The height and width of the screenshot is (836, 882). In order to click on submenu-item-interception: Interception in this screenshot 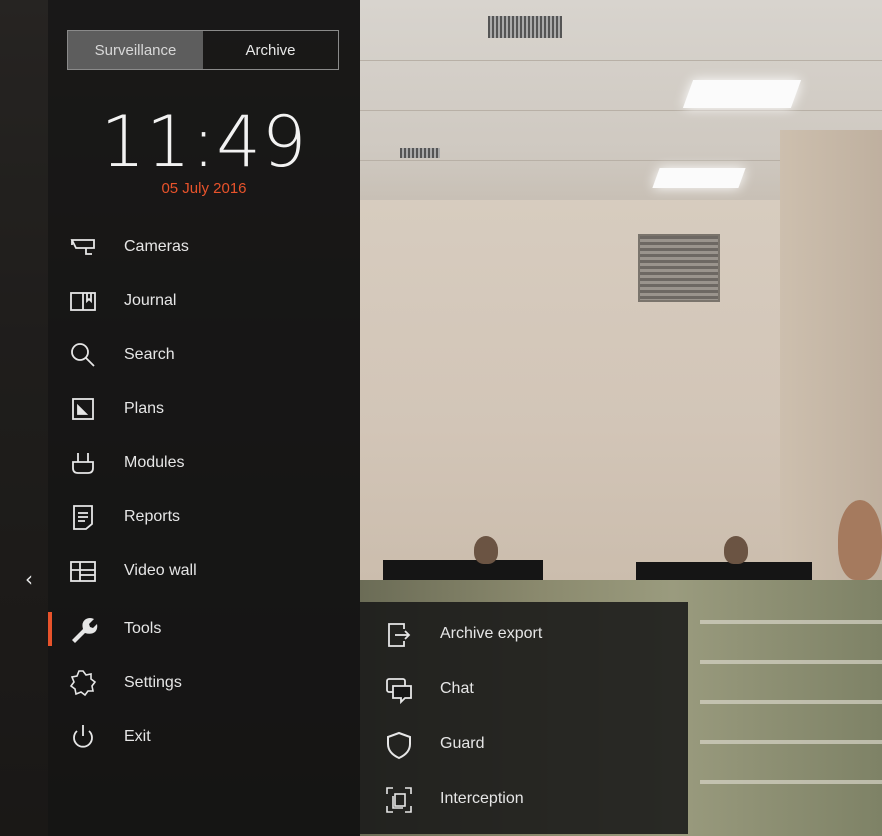, I will do `click(524, 800)`.